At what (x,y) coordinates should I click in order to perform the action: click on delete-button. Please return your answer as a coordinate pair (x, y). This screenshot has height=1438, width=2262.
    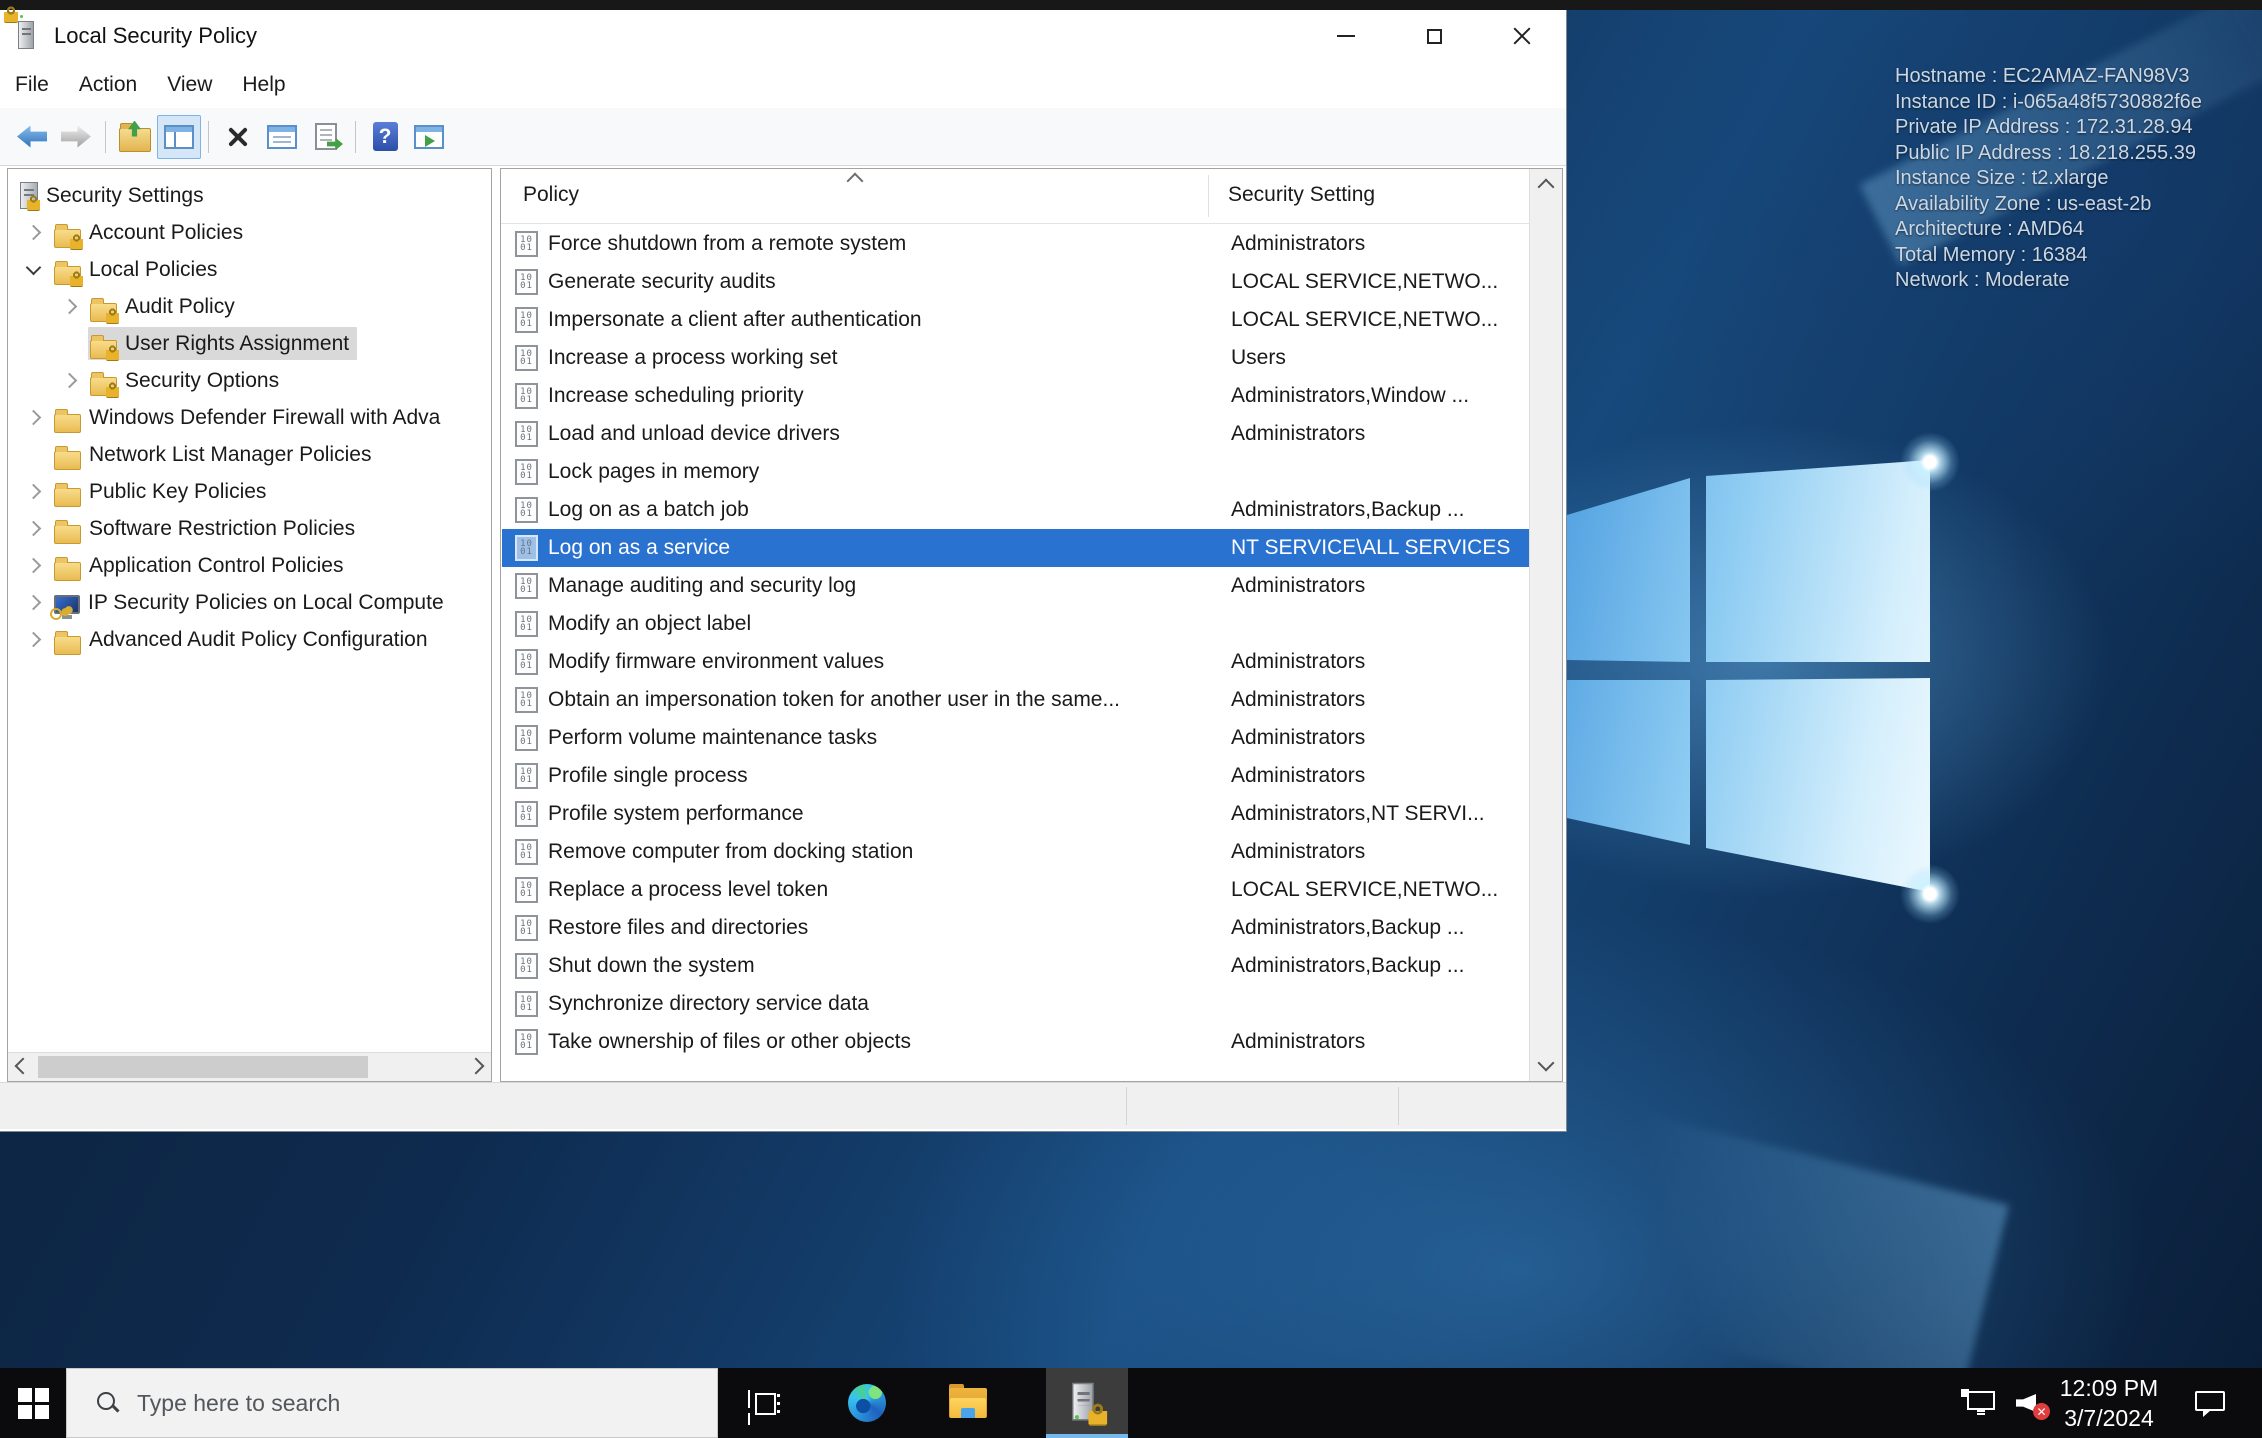
    Looking at the image, I should click on (238, 137).